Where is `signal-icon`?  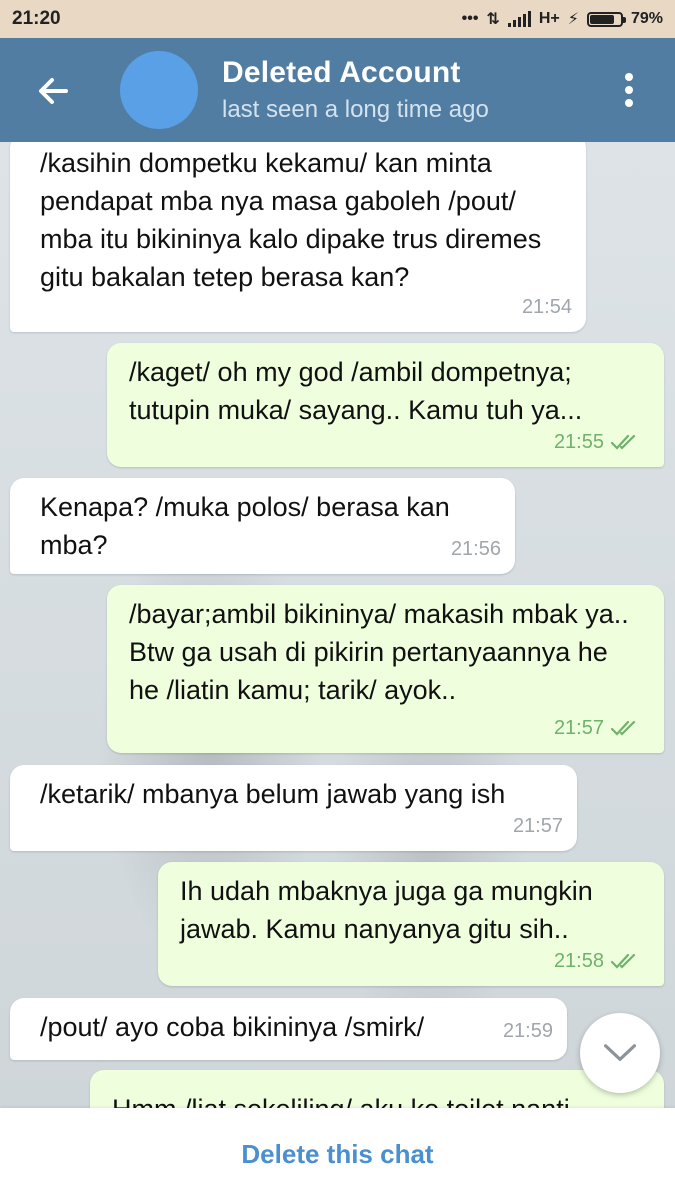
signal-icon is located at coordinates (519, 19).